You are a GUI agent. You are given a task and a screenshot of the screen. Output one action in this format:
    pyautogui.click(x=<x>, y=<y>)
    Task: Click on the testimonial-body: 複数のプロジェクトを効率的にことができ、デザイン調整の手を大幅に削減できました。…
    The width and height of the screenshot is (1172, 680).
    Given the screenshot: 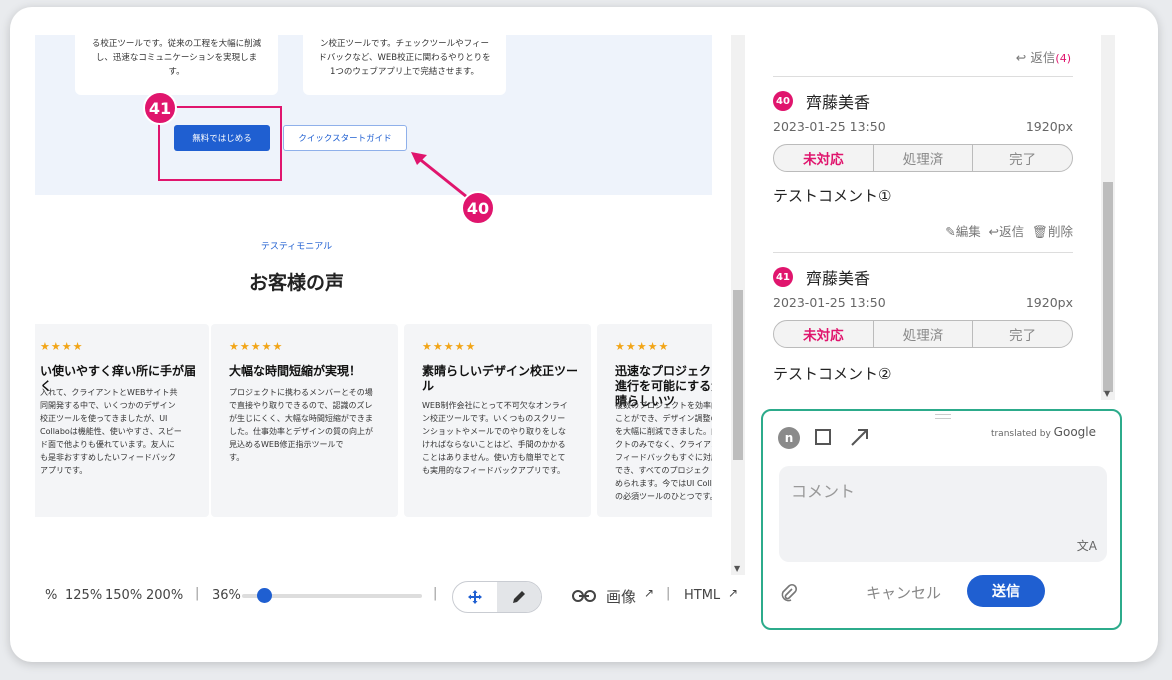 What is the action you would take?
    pyautogui.click(x=663, y=451)
    